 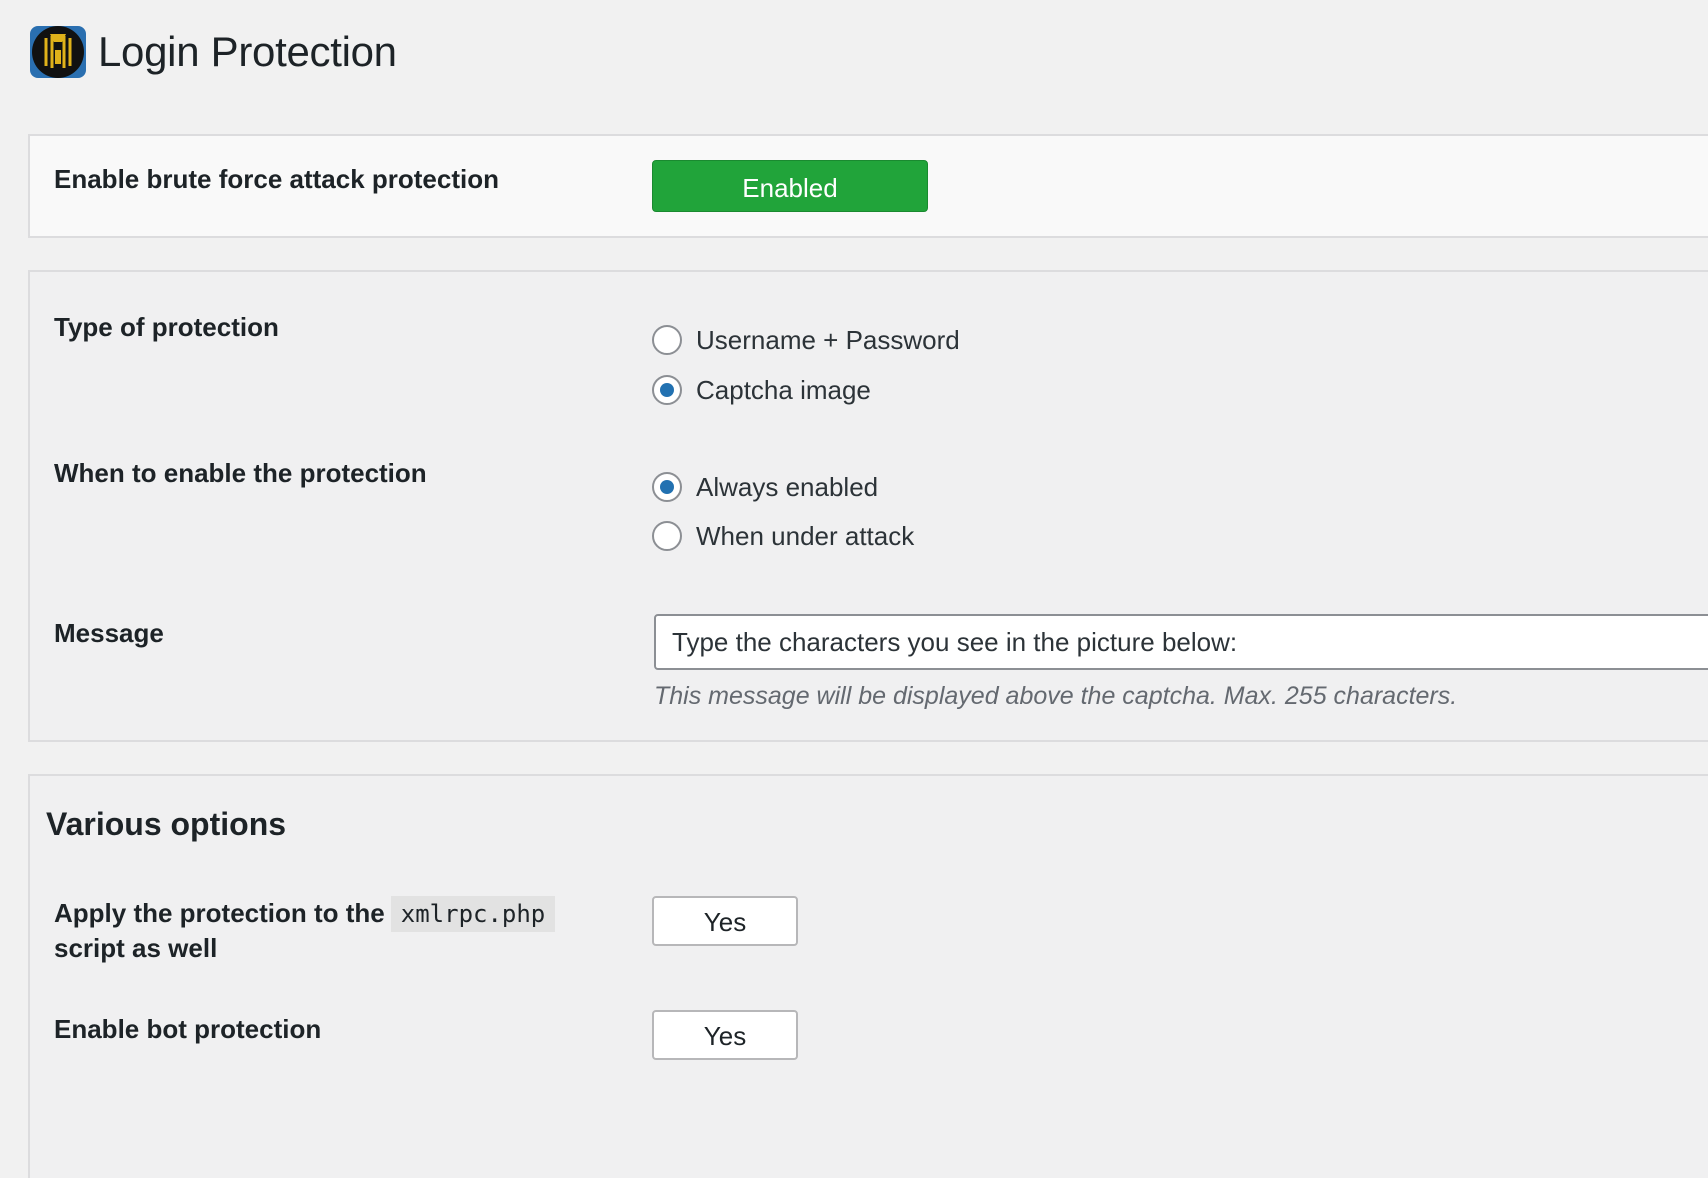 What do you see at coordinates (247, 51) in the screenshot?
I see `page-title: Login Protection` at bounding box center [247, 51].